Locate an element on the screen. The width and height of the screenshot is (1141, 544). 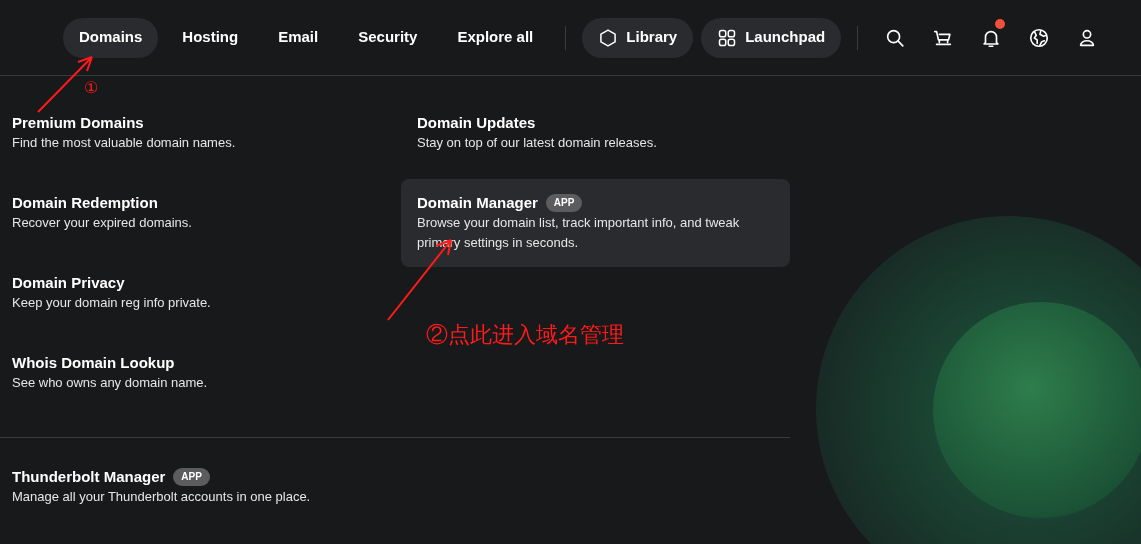
nav-tab: Email is located at coordinates (298, 37).